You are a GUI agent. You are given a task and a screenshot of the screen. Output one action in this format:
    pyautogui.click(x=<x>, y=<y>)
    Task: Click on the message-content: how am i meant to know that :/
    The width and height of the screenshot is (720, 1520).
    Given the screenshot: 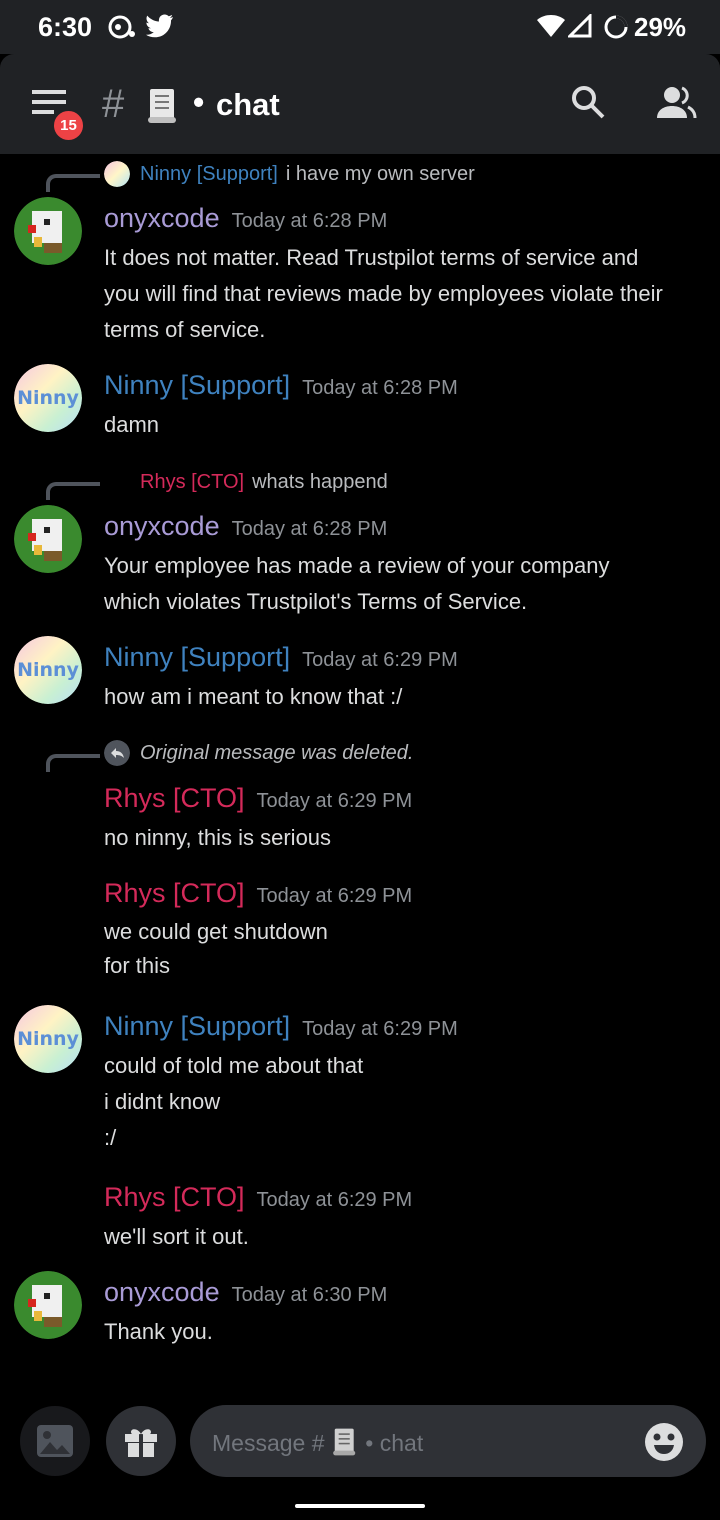 What is the action you would take?
    pyautogui.click(x=253, y=696)
    